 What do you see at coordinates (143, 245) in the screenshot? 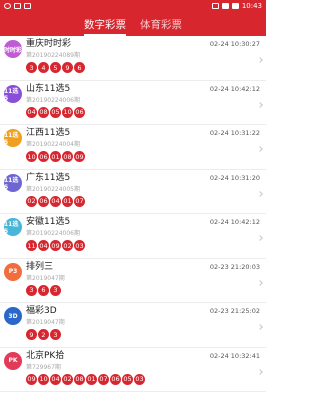
I see `result-balls: 11 04 09 02 03` at bounding box center [143, 245].